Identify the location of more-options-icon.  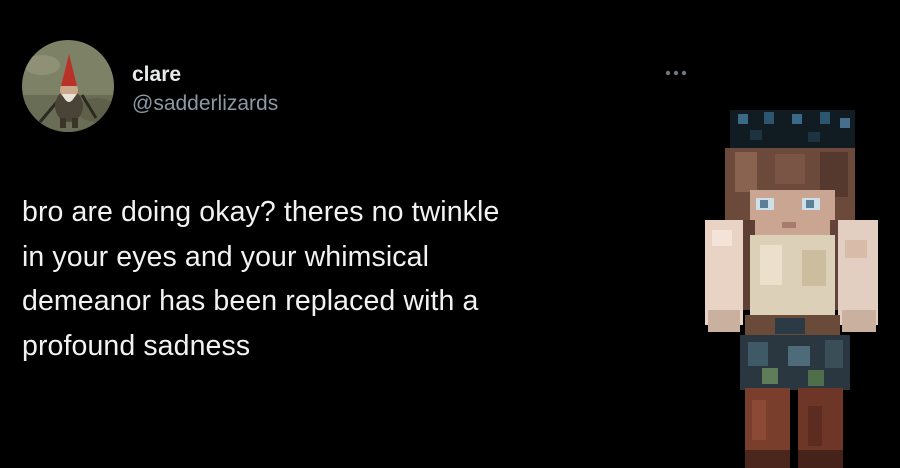
(676, 73).